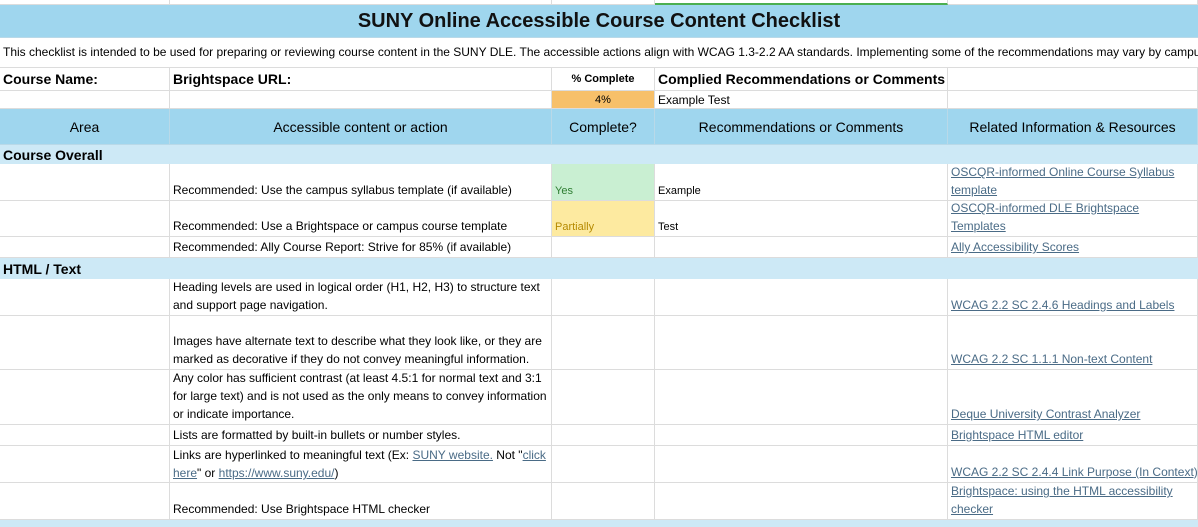 Image resolution: width=1198 pixels, height=527 pixels. I want to click on comment-cell: Test, so click(801, 219).